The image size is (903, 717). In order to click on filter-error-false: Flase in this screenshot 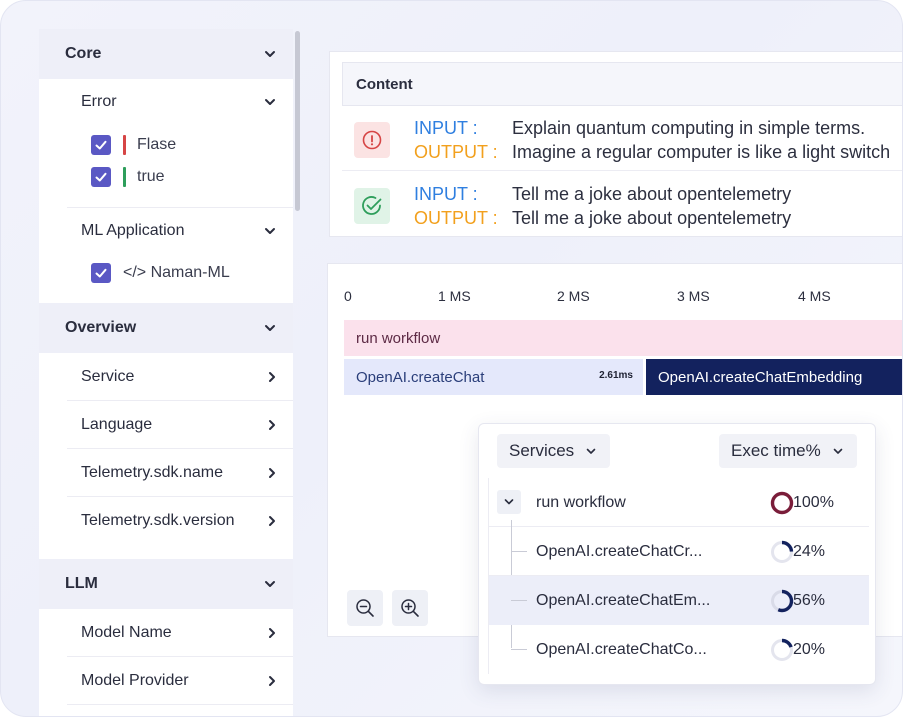, I will do `click(133, 145)`.